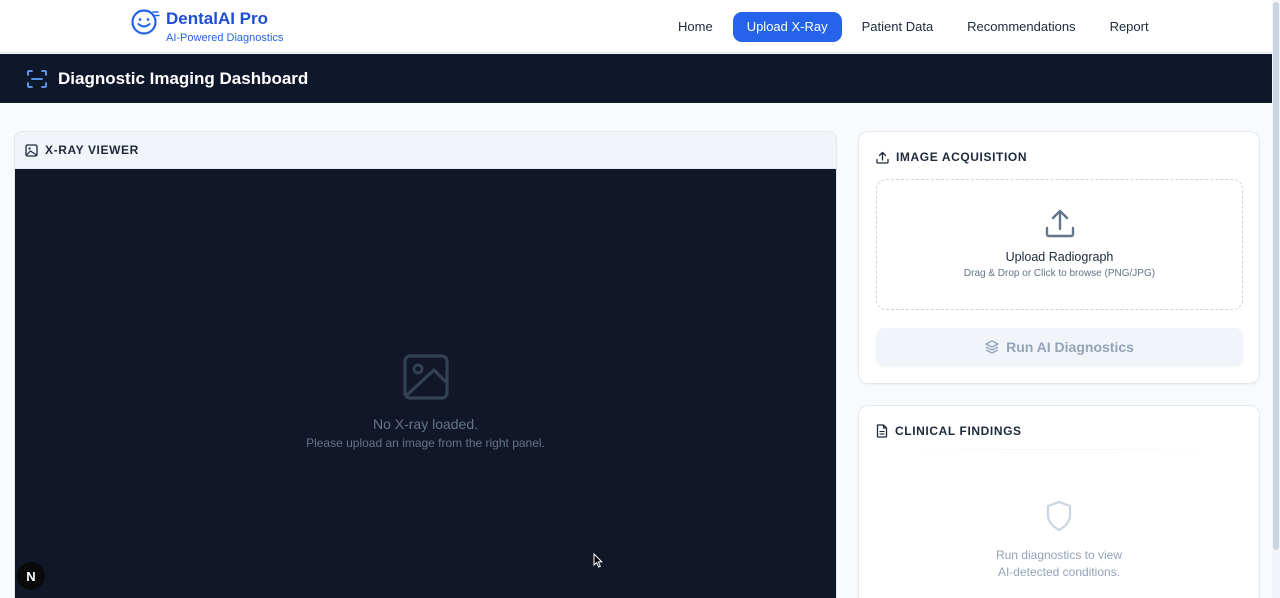 This screenshot has height=598, width=1280. I want to click on page-scrollbar, so click(1276, 299).